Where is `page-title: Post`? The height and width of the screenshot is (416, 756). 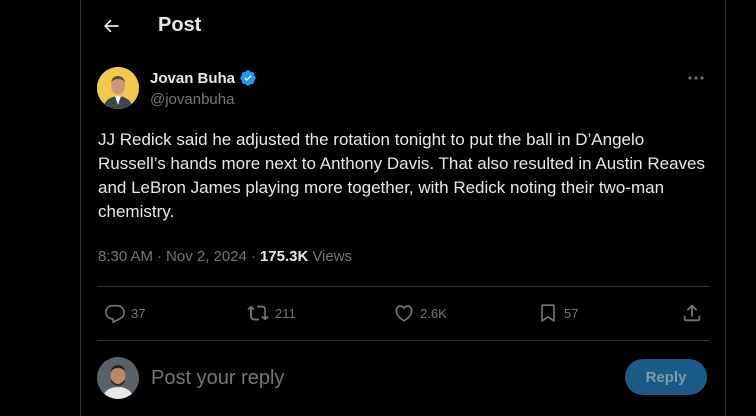 page-title: Post is located at coordinates (180, 25).